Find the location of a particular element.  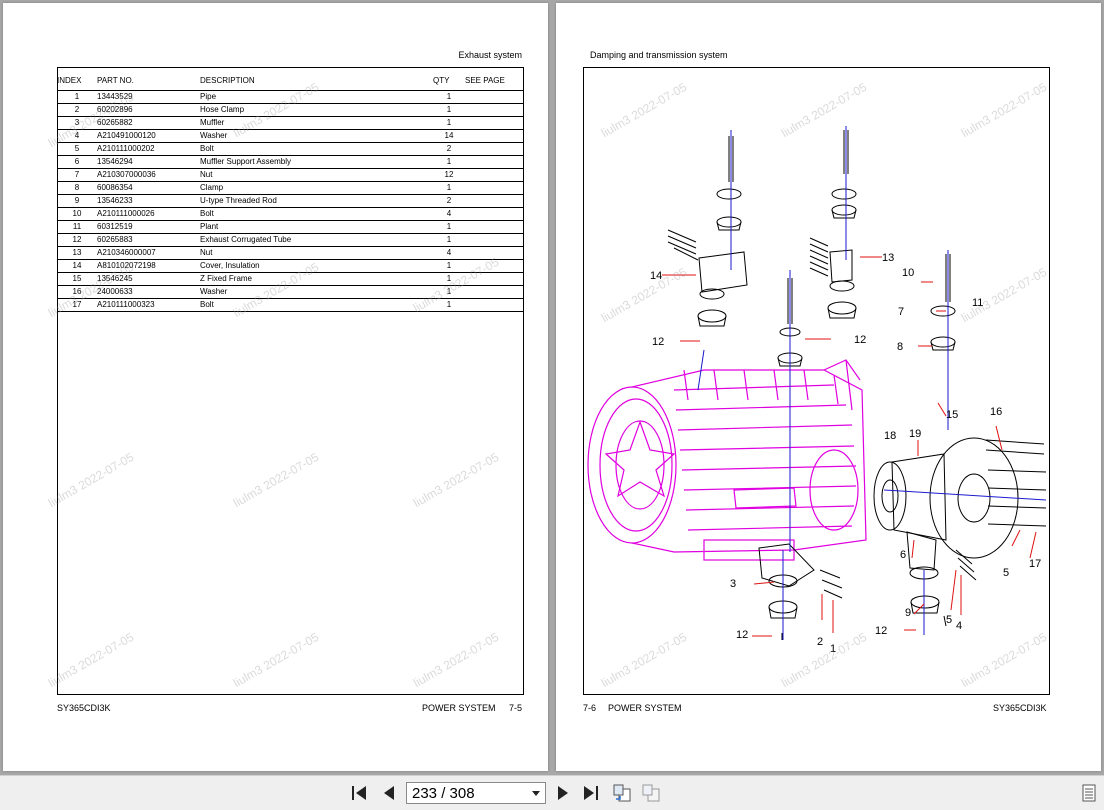

row-part-no-cell: 24000633 is located at coordinates (148, 292).